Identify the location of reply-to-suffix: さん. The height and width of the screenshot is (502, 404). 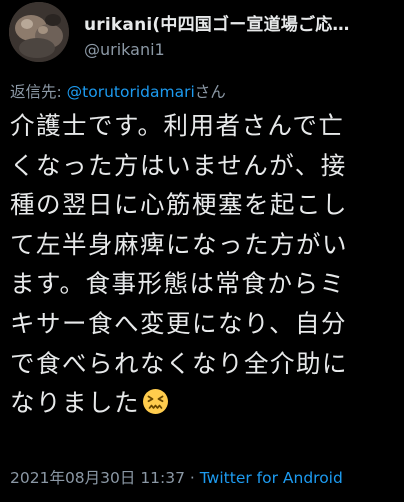
(210, 92).